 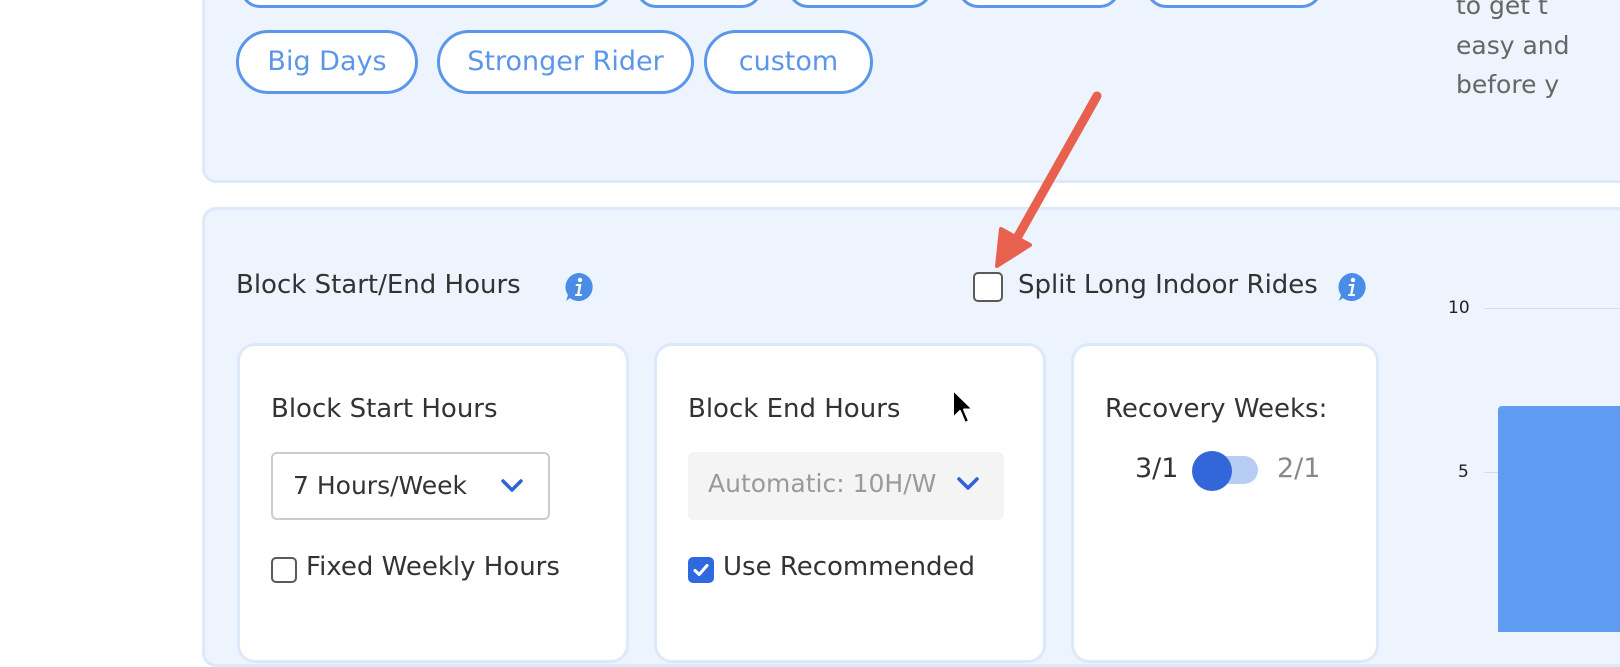 I want to click on fixed-weekly-hours-checkbox, so click(x=284, y=570).